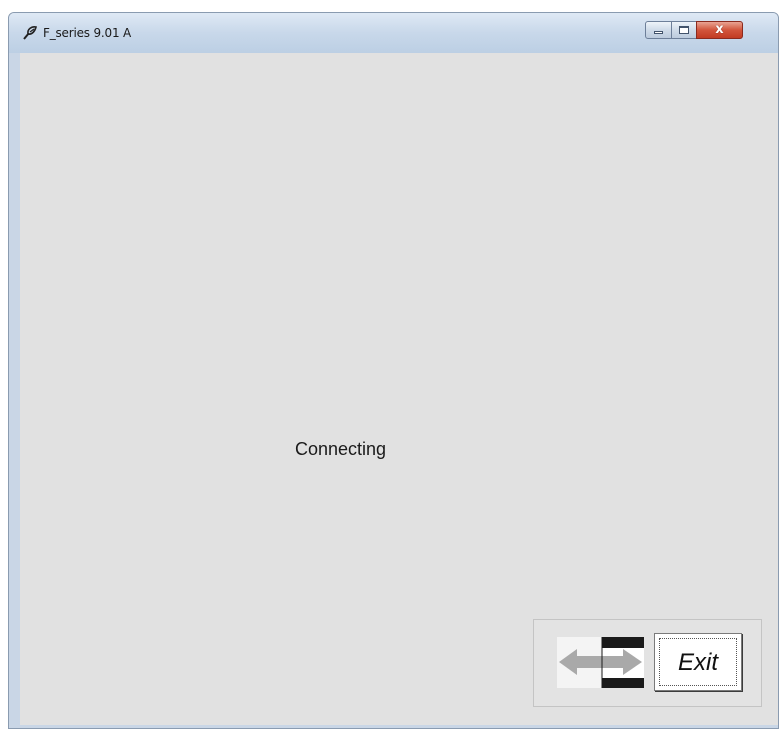 This screenshot has height=729, width=779. Describe the element at coordinates (341, 449) in the screenshot. I see `status-text: Connecting` at that location.